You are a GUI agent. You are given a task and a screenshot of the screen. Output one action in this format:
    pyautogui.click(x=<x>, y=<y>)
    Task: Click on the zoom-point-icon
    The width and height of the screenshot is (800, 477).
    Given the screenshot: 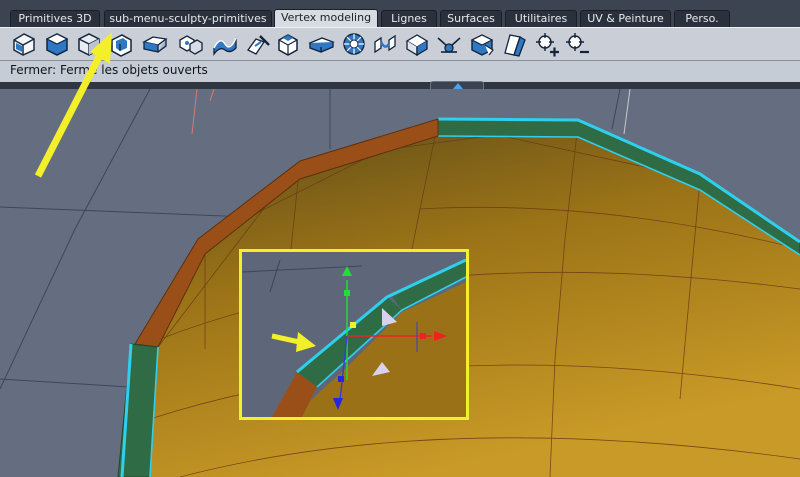 What is the action you would take?
    pyautogui.click(x=577, y=44)
    